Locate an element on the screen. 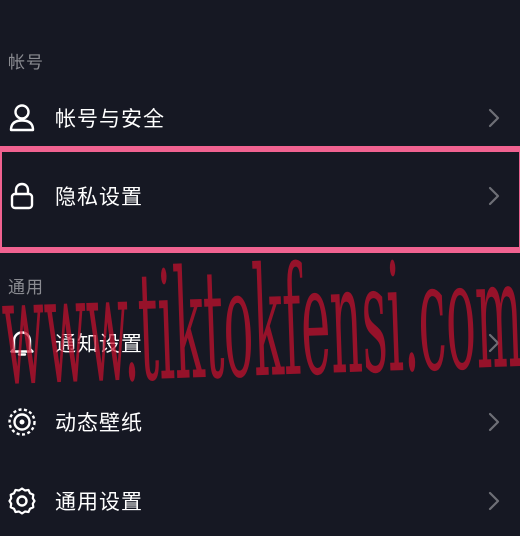 The height and width of the screenshot is (536, 520). settings-item-account-security: 帐号与安全 is located at coordinates (260, 118).